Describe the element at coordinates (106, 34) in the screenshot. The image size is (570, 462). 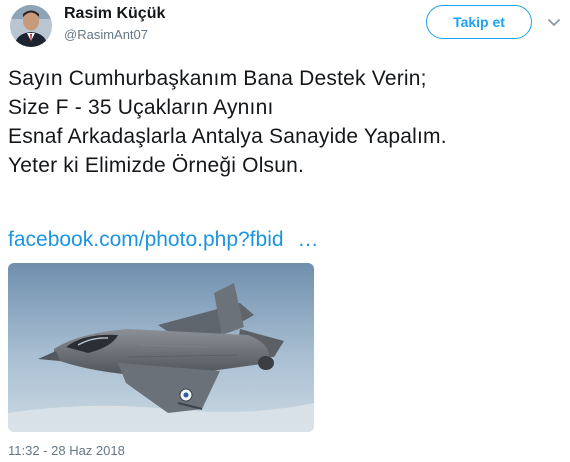
I see `author-handle: @RasimAnt07` at that location.